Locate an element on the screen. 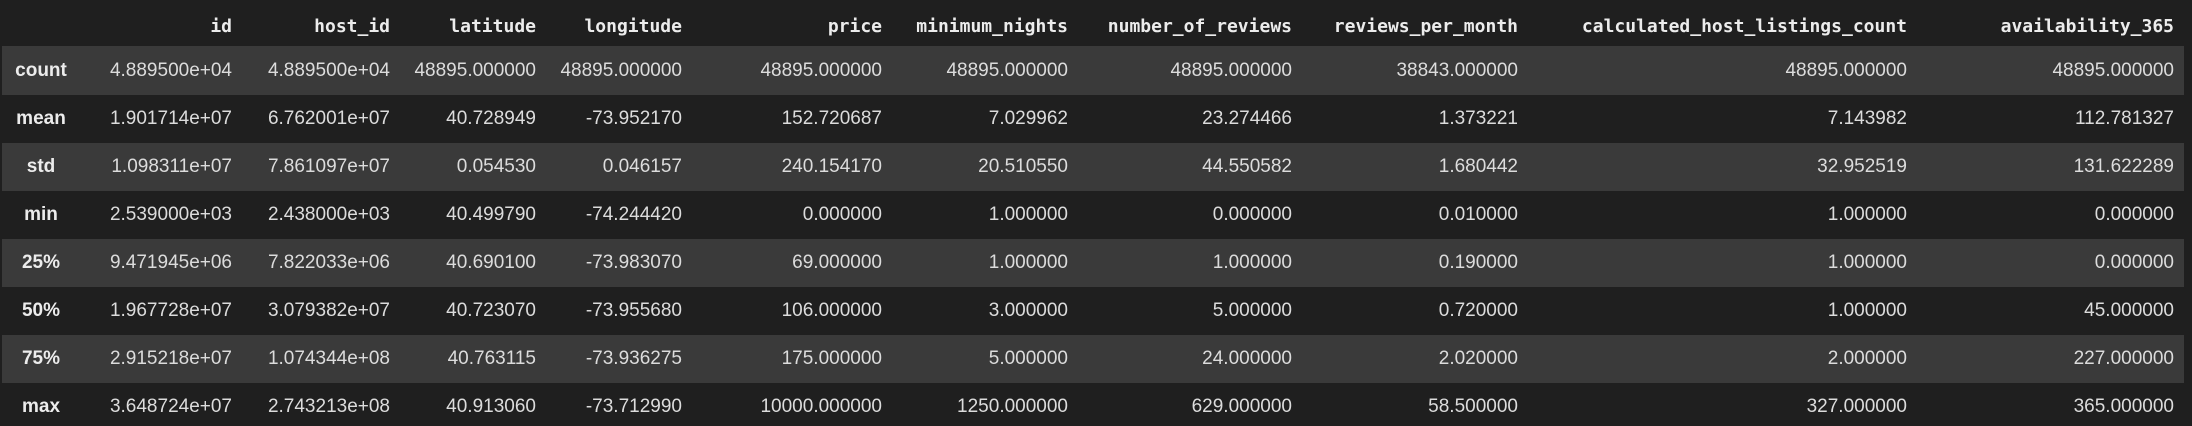 This screenshot has width=2192, height=426. table-cell: 227.000000 is located at coordinates (2123, 358).